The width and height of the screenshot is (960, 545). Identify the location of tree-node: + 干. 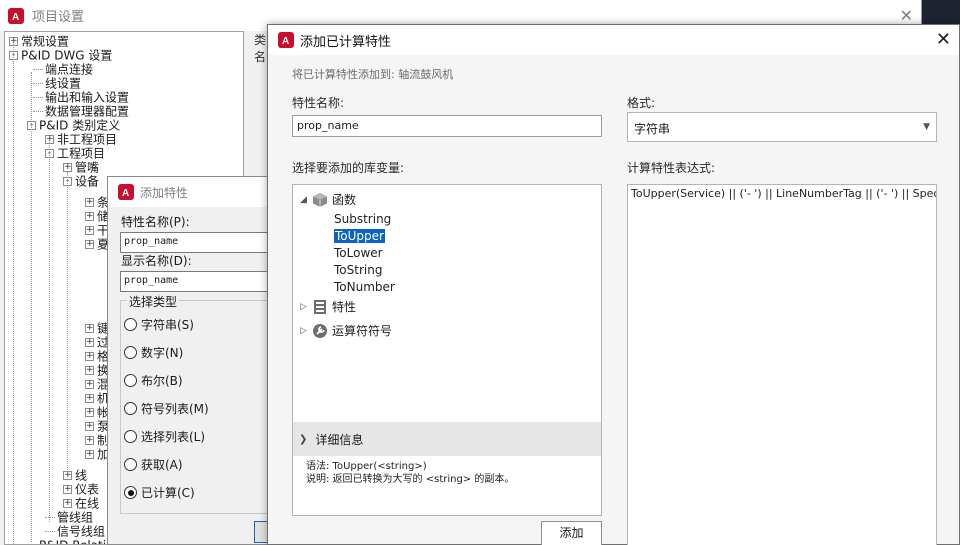
(97, 230).